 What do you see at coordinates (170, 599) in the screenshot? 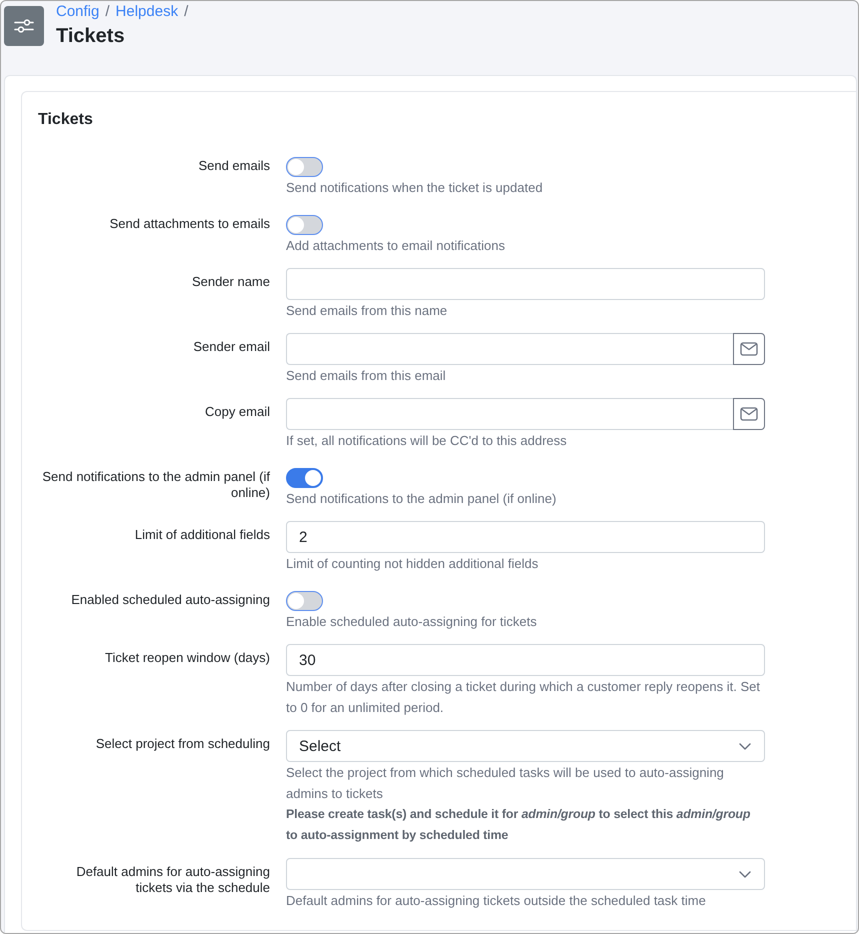
I see `field-label: Enabled scheduled auto-assigning` at bounding box center [170, 599].